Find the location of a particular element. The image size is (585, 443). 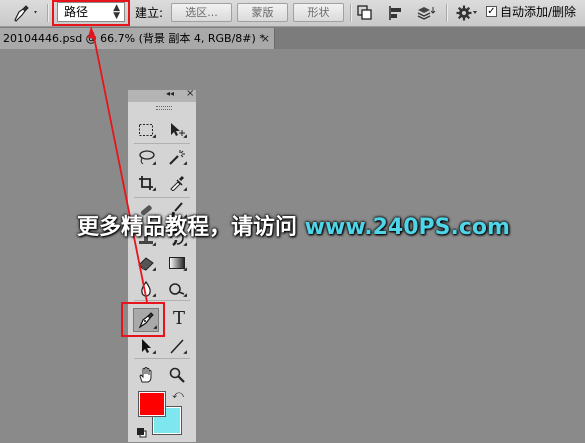

watermark: 更多精品教程，请访问 www.240PS.com is located at coordinates (293, 225).